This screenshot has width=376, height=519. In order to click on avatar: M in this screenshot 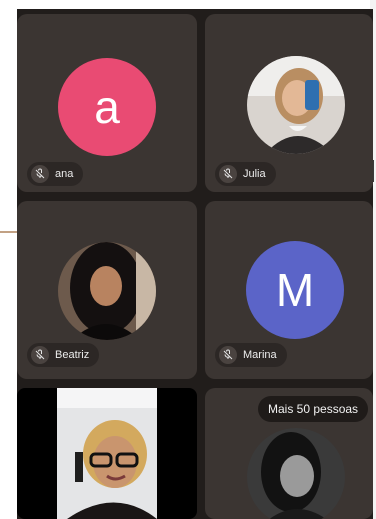, I will do `click(295, 290)`.